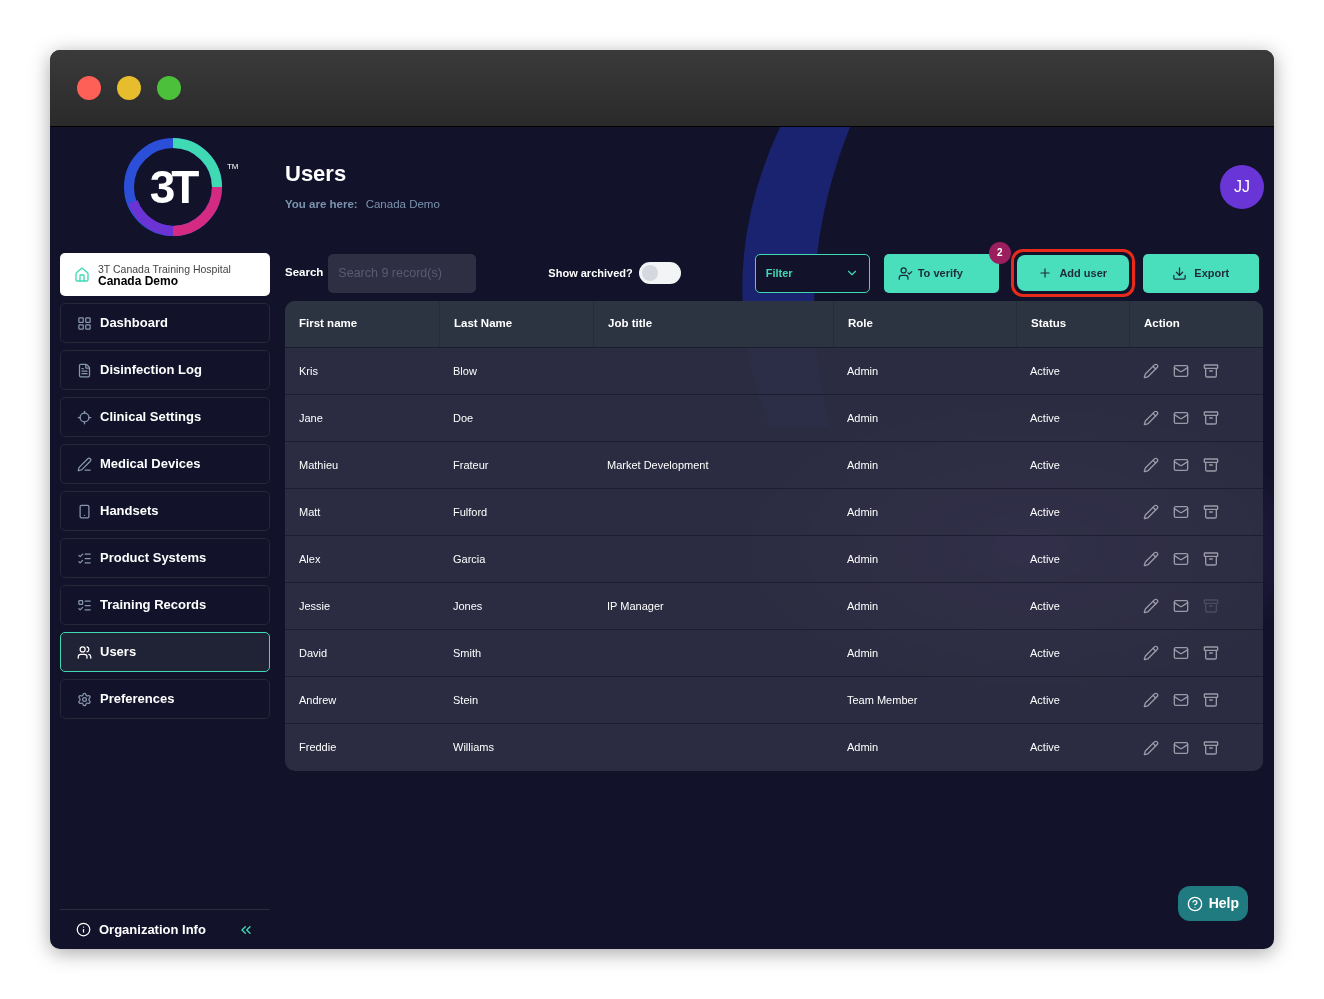 The width and height of the screenshot is (1324, 999). Describe the element at coordinates (1045, 273) in the screenshot. I see `plus-icon` at that location.